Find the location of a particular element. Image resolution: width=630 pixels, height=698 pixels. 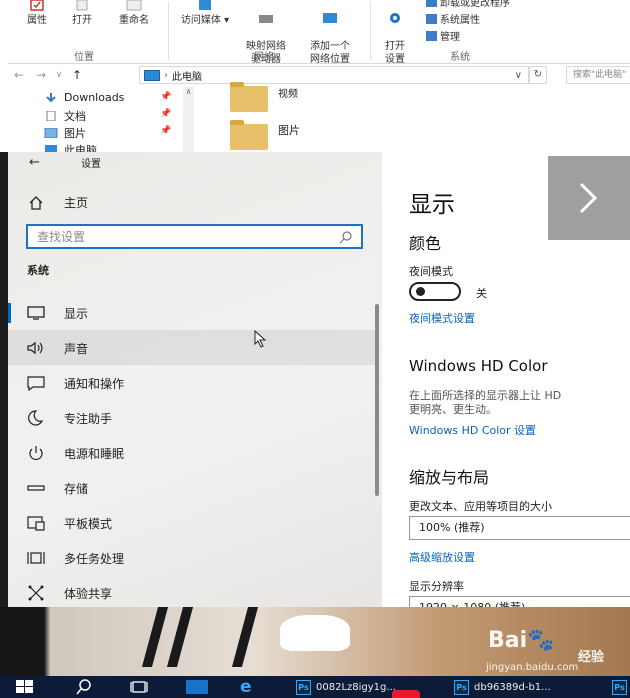

baidu-watermark: Bai🐾 is located at coordinates (521, 640).